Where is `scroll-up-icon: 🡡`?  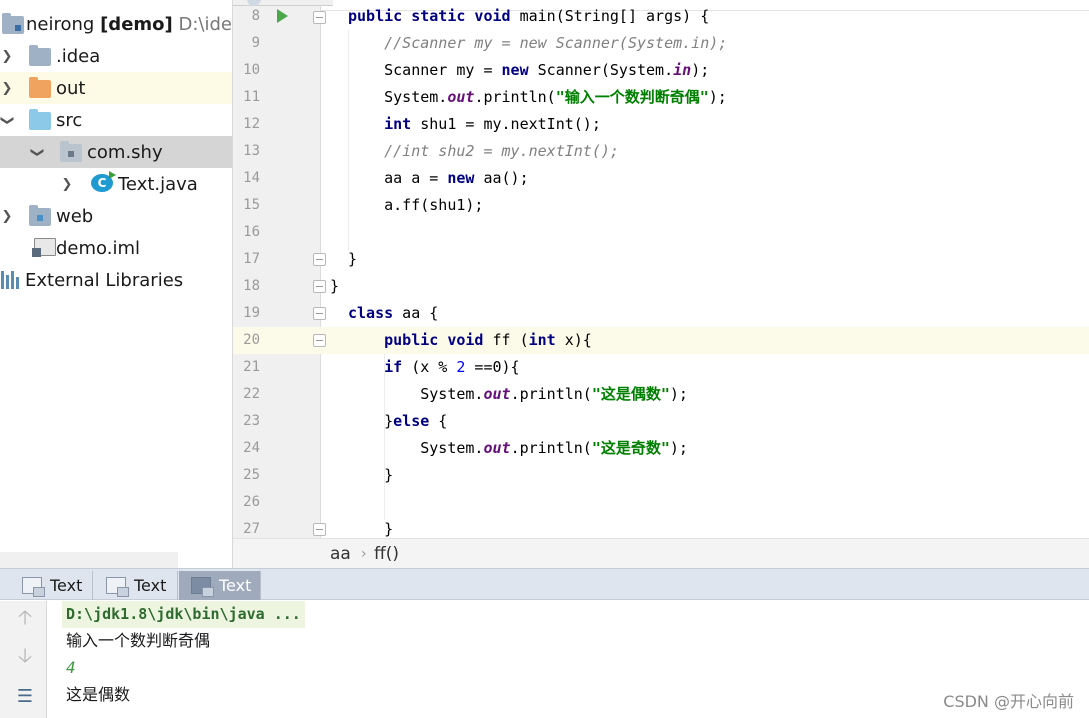 scroll-up-icon: 🡡 is located at coordinates (25, 618).